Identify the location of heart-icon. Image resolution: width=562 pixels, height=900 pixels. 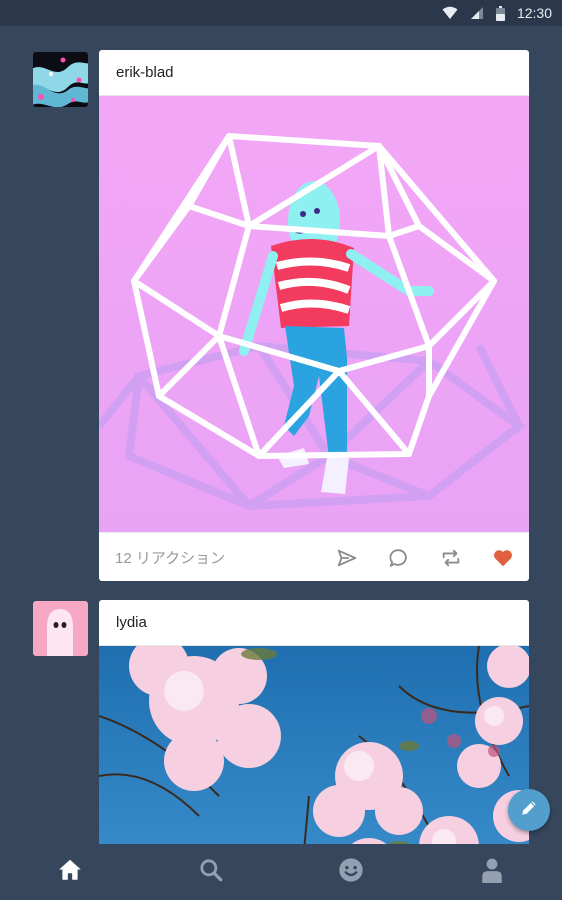
(503, 558).